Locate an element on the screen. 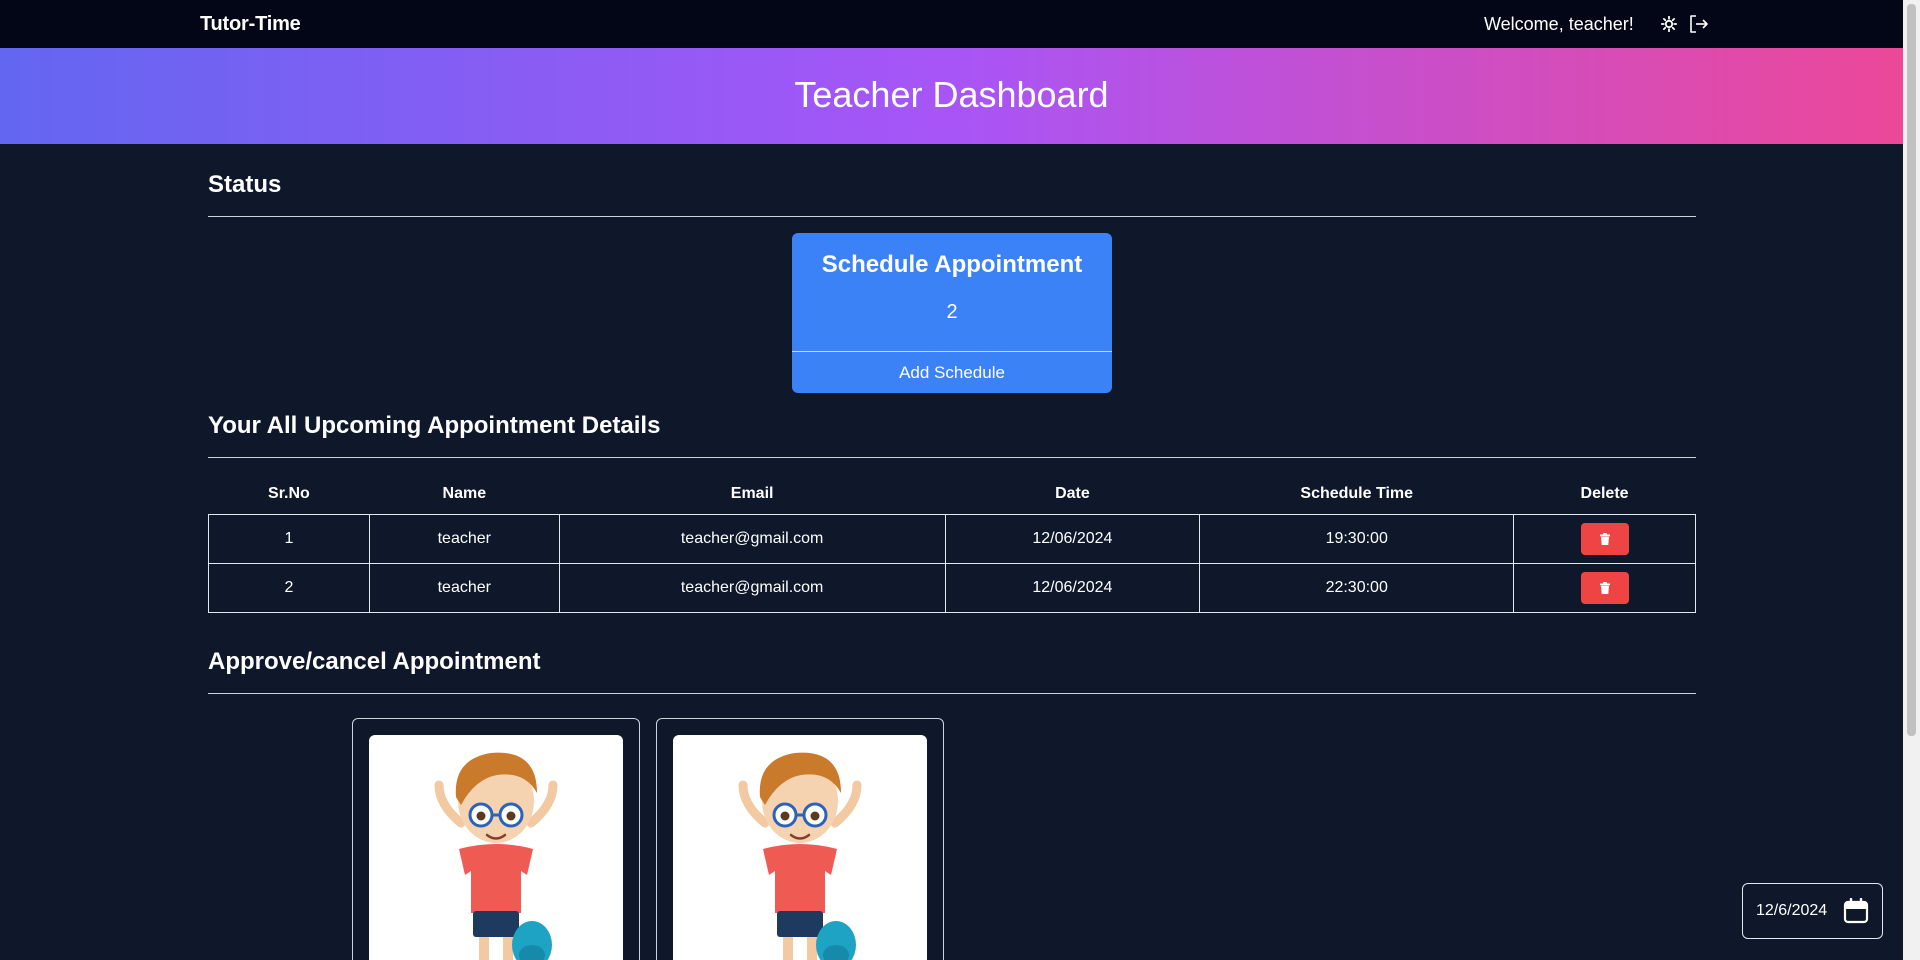  date-value: 12/6/2024 is located at coordinates (1792, 910).